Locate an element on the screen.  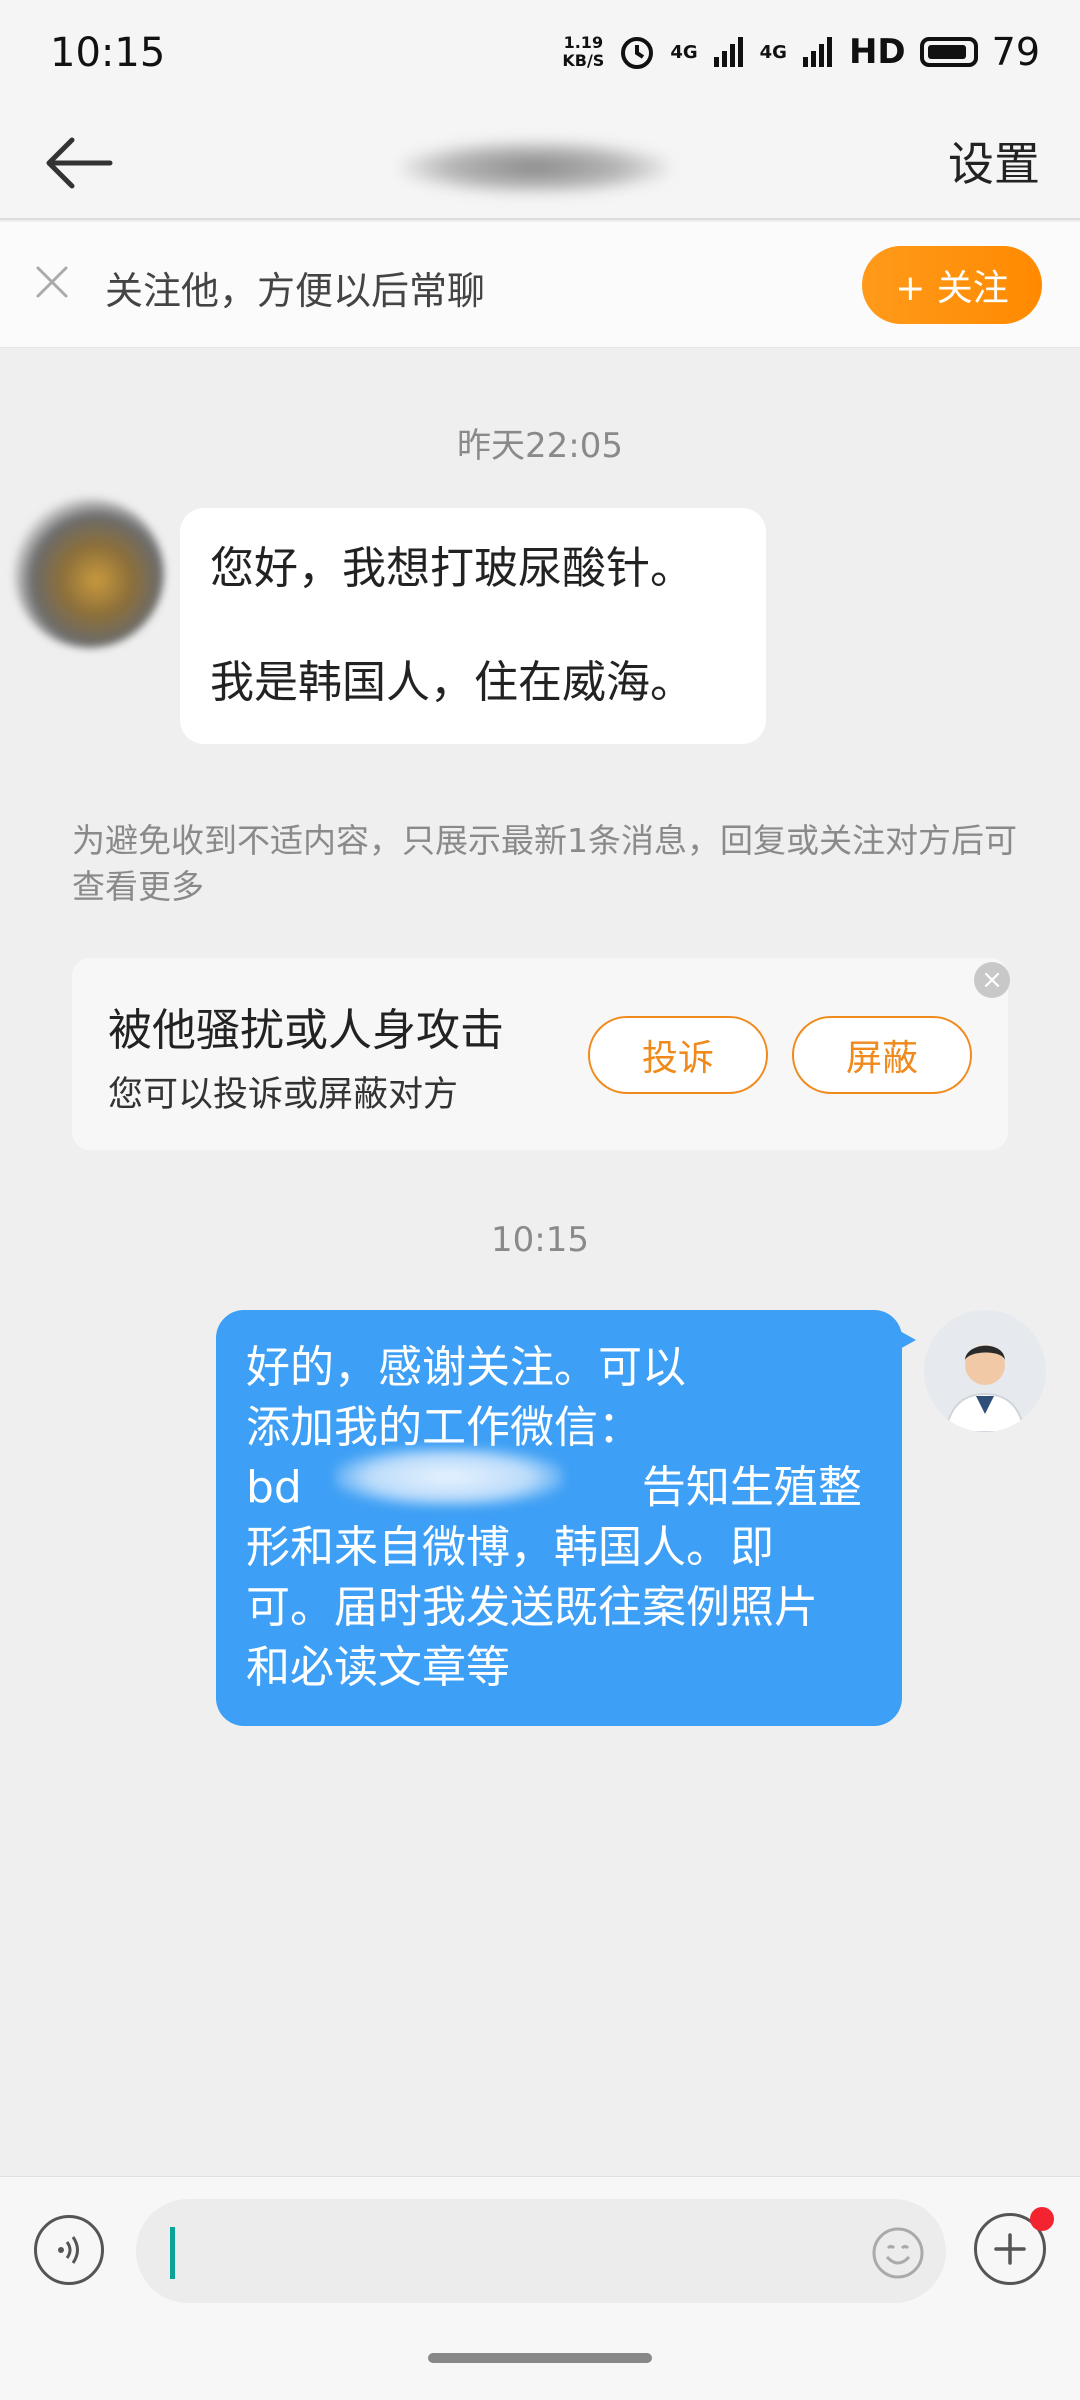
text-cursor is located at coordinates (172, 2253).